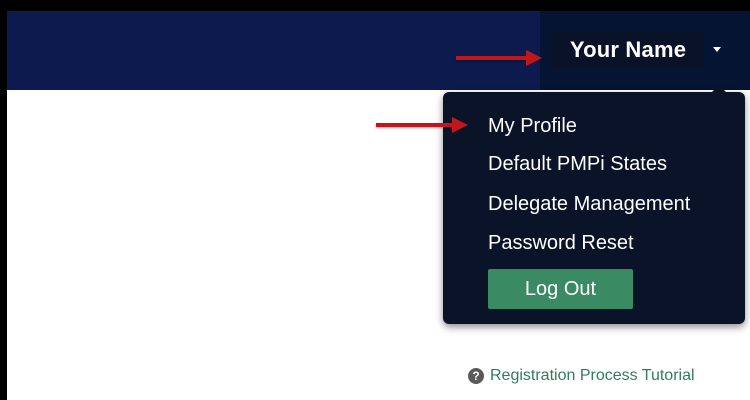 The image size is (750, 400). I want to click on user-menu-toggle: Your Name, so click(628, 50).